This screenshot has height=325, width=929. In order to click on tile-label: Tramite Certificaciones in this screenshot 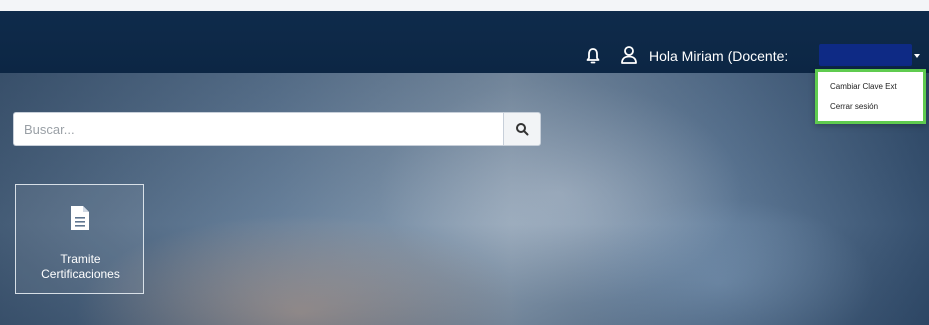, I will do `click(80, 267)`.